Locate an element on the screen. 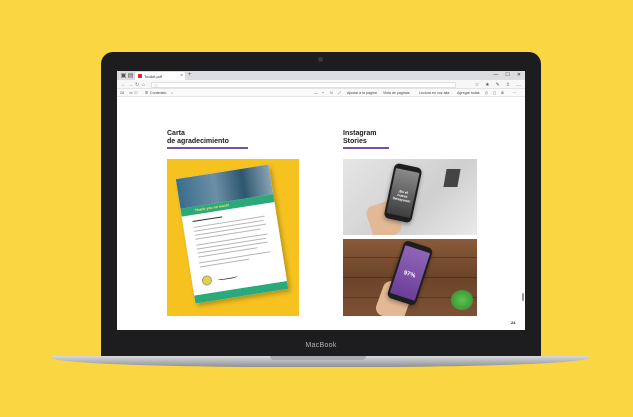 This screenshot has width=633, height=417. browser-tab-bar: ▣ ▤ Toolkit.pdf × + — ☐ ✕ is located at coordinates (321, 75).